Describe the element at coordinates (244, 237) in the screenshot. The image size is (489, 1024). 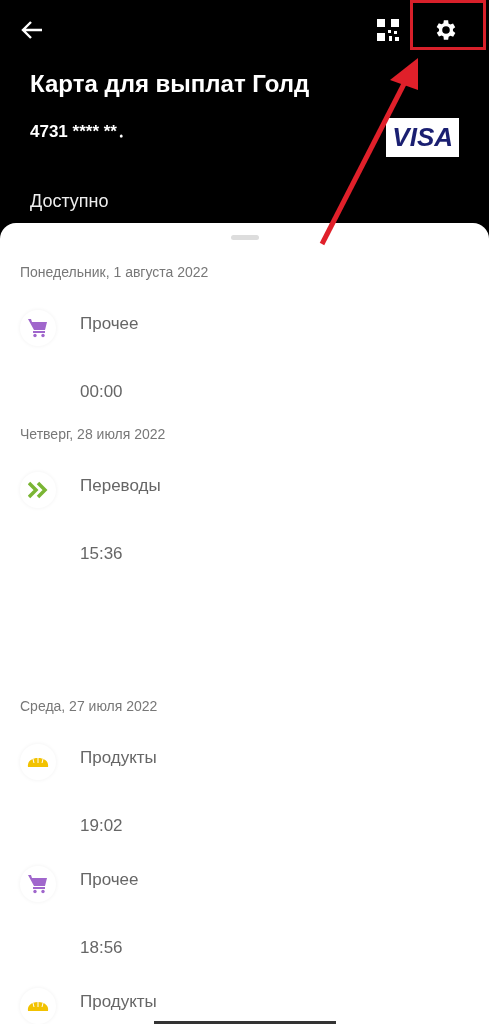
I see `drag-handle` at that location.